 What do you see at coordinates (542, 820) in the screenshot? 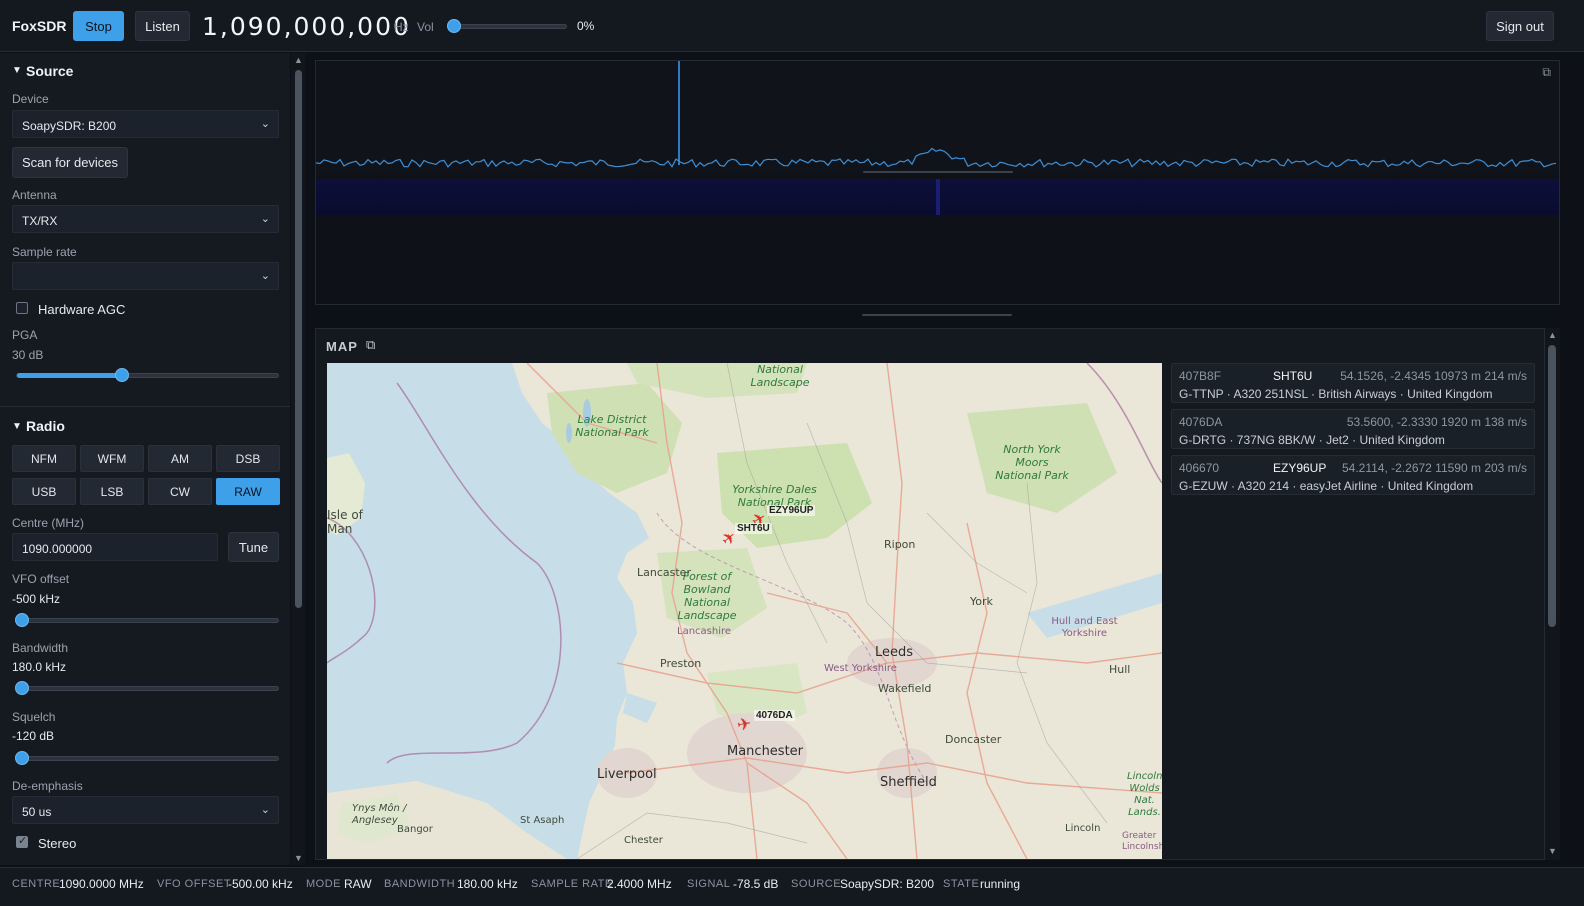
I see `map-label-st-asaph: St Asaph` at bounding box center [542, 820].